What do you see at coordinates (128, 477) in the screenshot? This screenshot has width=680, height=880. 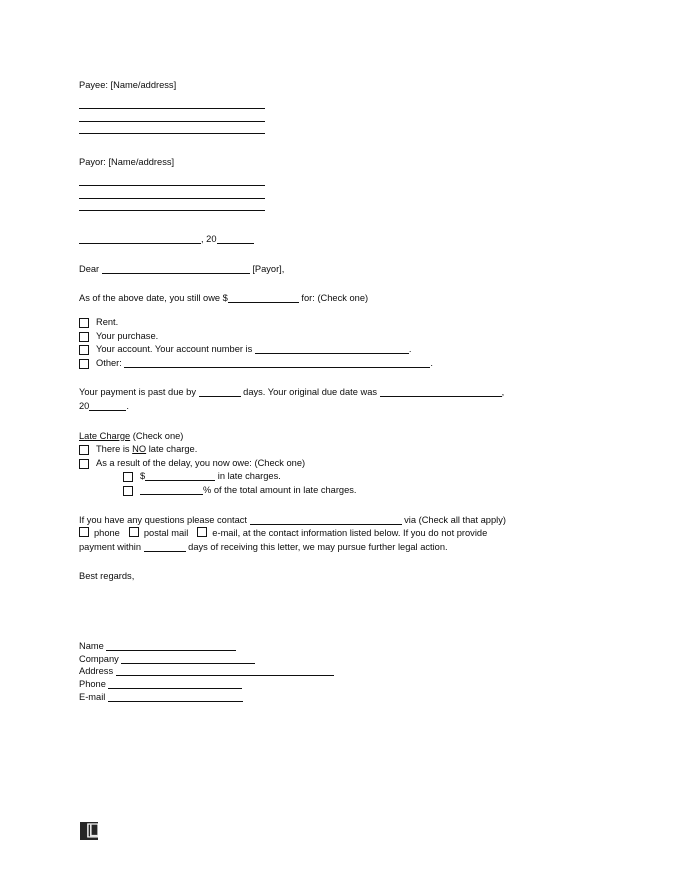 I see `checkbox-late-charge-amount` at bounding box center [128, 477].